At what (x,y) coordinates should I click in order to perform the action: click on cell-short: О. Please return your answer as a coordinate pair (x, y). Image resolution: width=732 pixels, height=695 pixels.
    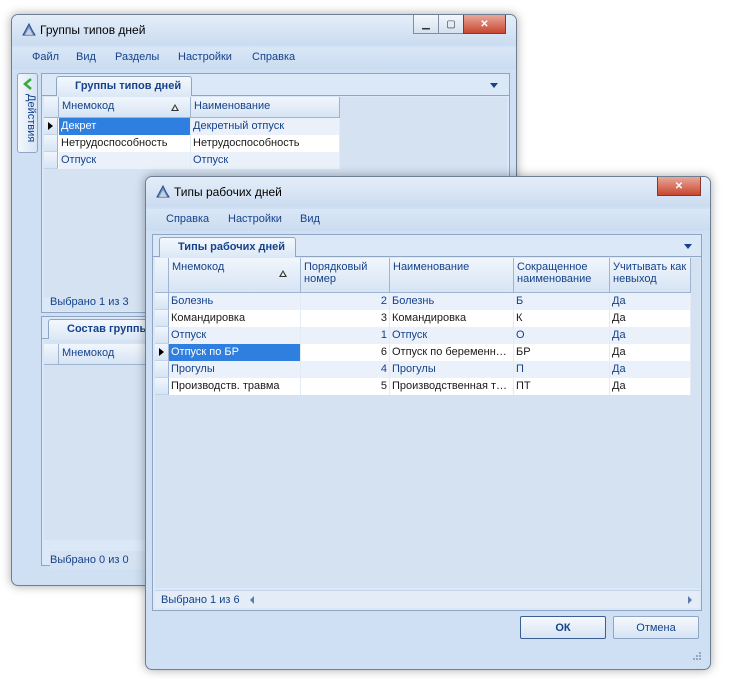
    Looking at the image, I should click on (562, 335).